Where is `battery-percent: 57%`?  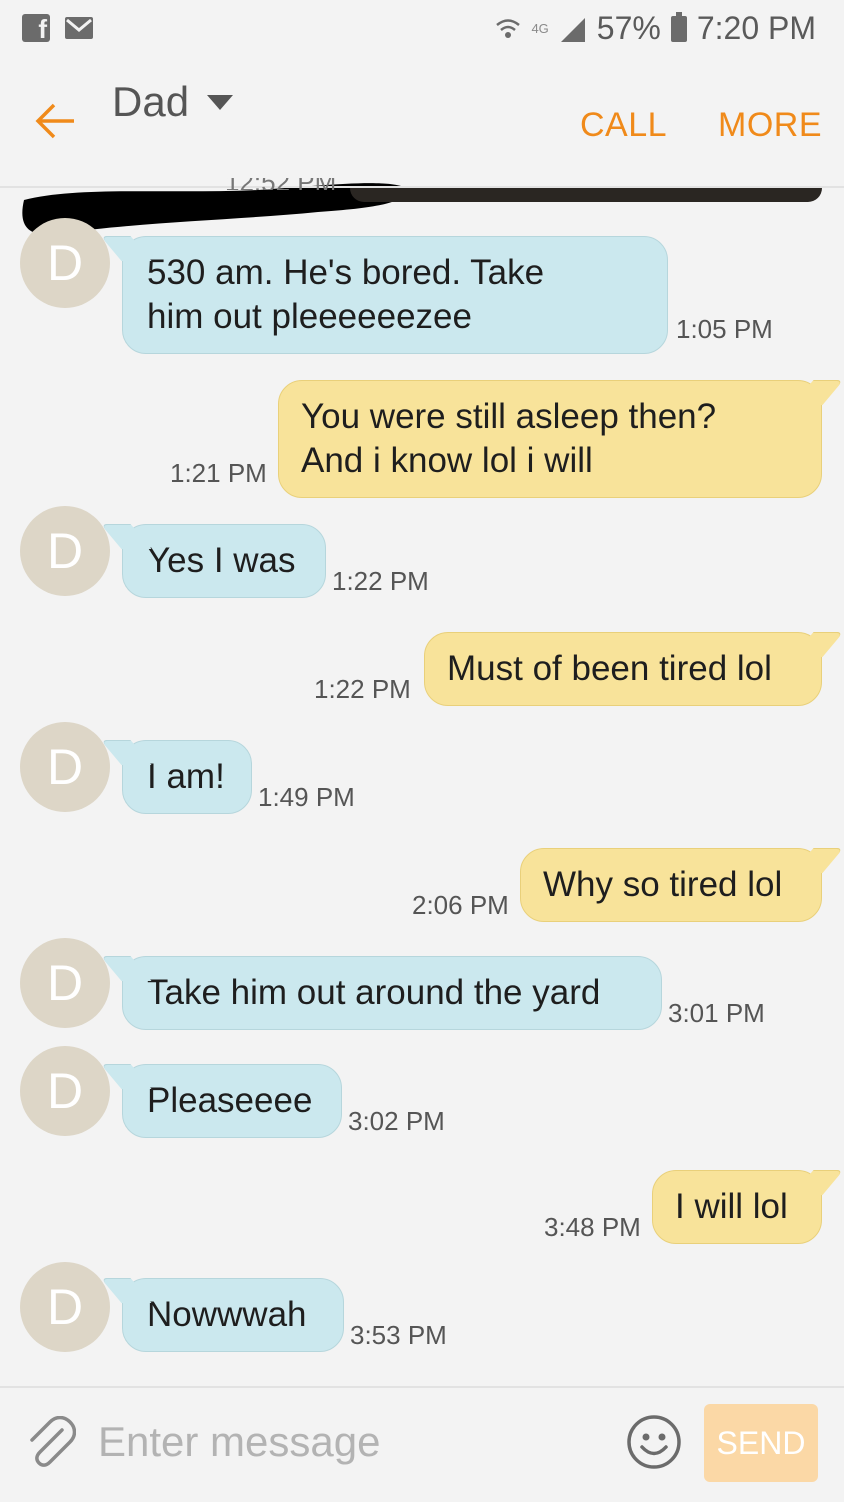 battery-percent: 57% is located at coordinates (628, 28).